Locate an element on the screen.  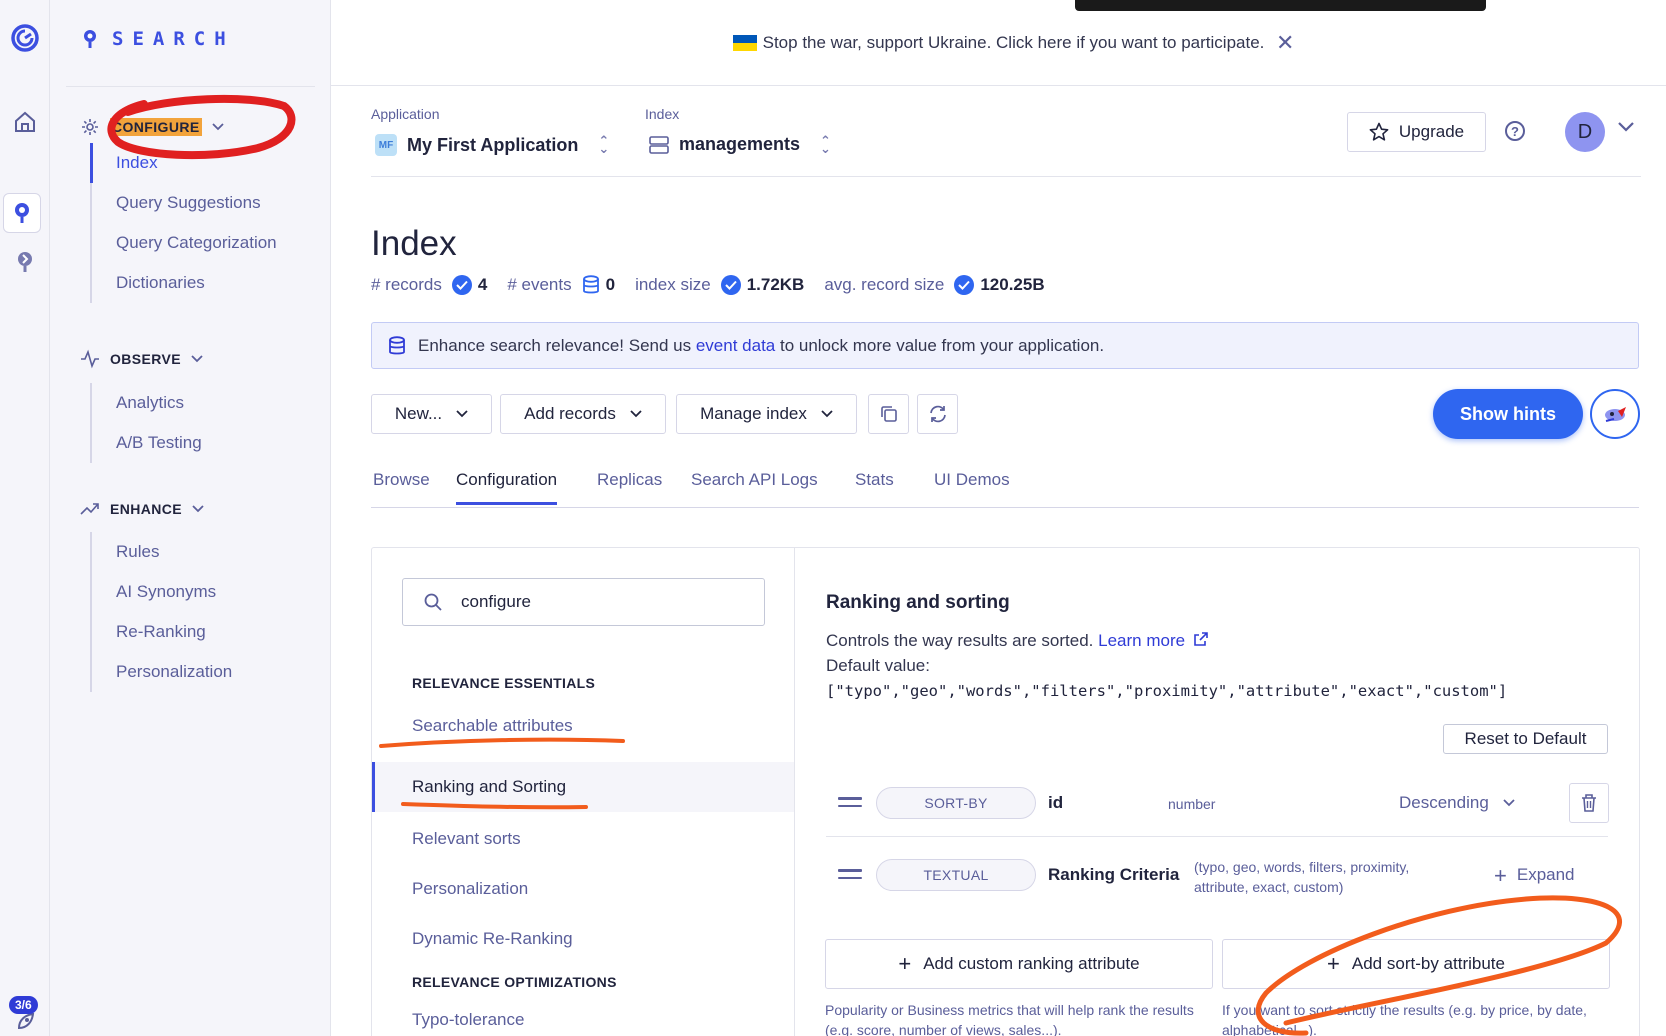
setting-dynamic-re-ranking: Dynamic Re-Ranking is located at coordinates (583, 939).